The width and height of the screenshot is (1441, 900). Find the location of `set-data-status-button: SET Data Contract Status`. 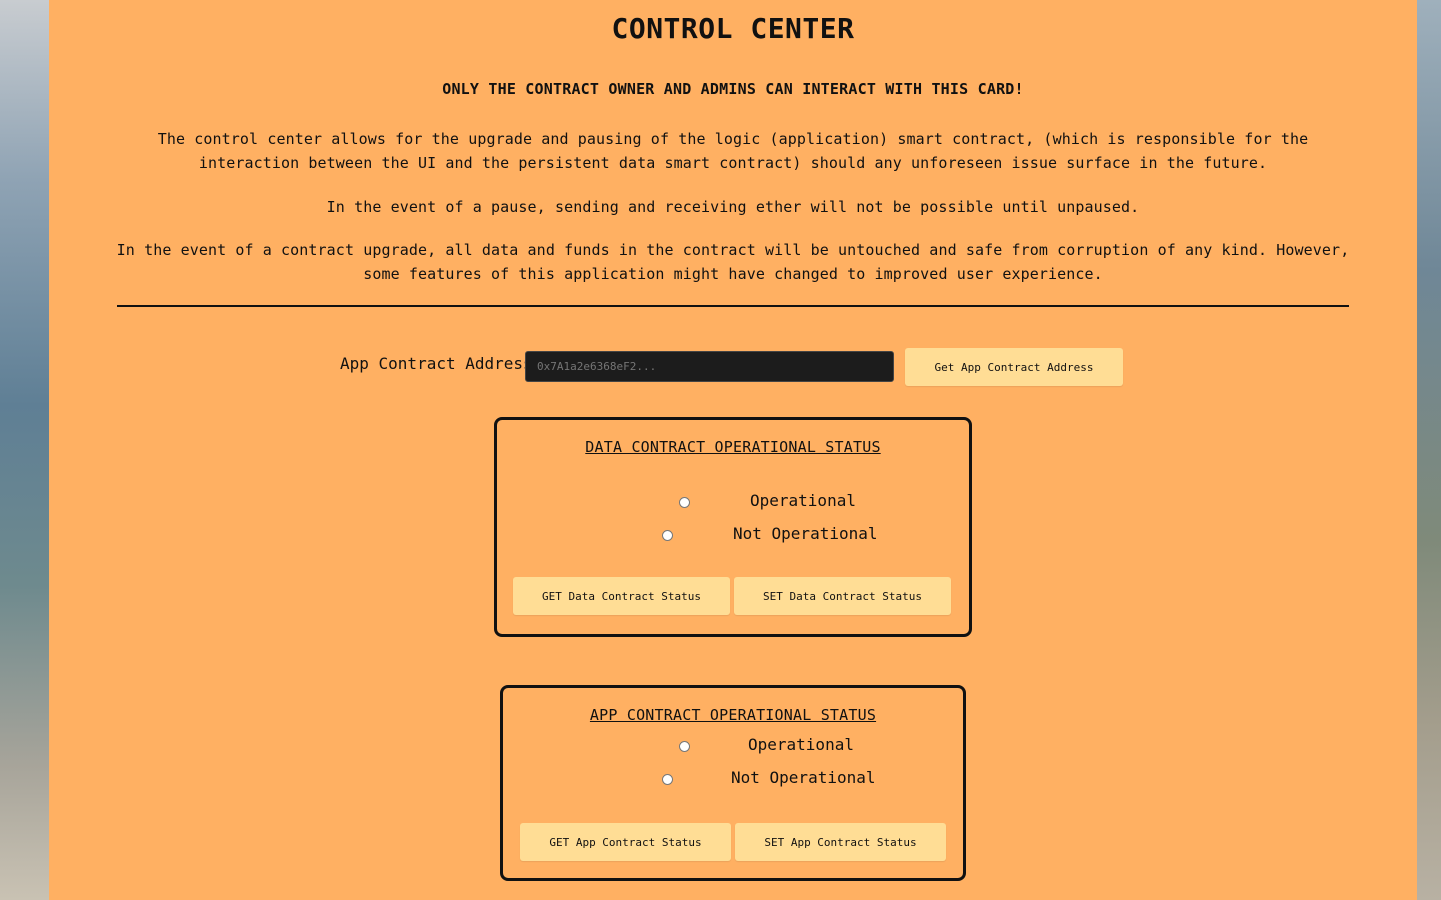

set-data-status-button: SET Data Contract Status is located at coordinates (842, 596).